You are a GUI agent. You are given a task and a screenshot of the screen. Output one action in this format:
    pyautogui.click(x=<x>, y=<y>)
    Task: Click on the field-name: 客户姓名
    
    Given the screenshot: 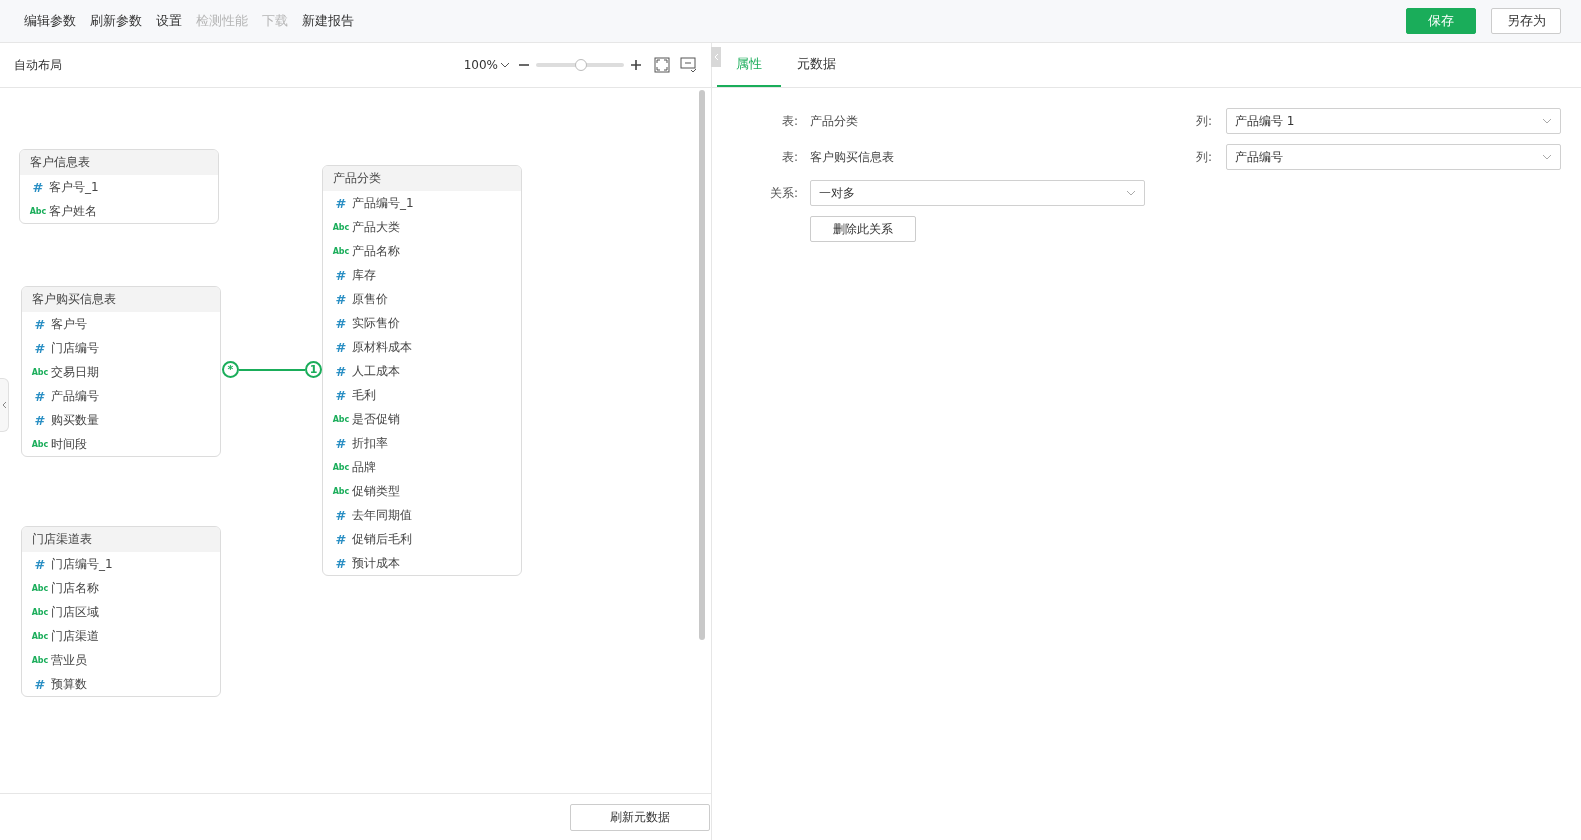 What is the action you would take?
    pyautogui.click(x=73, y=211)
    